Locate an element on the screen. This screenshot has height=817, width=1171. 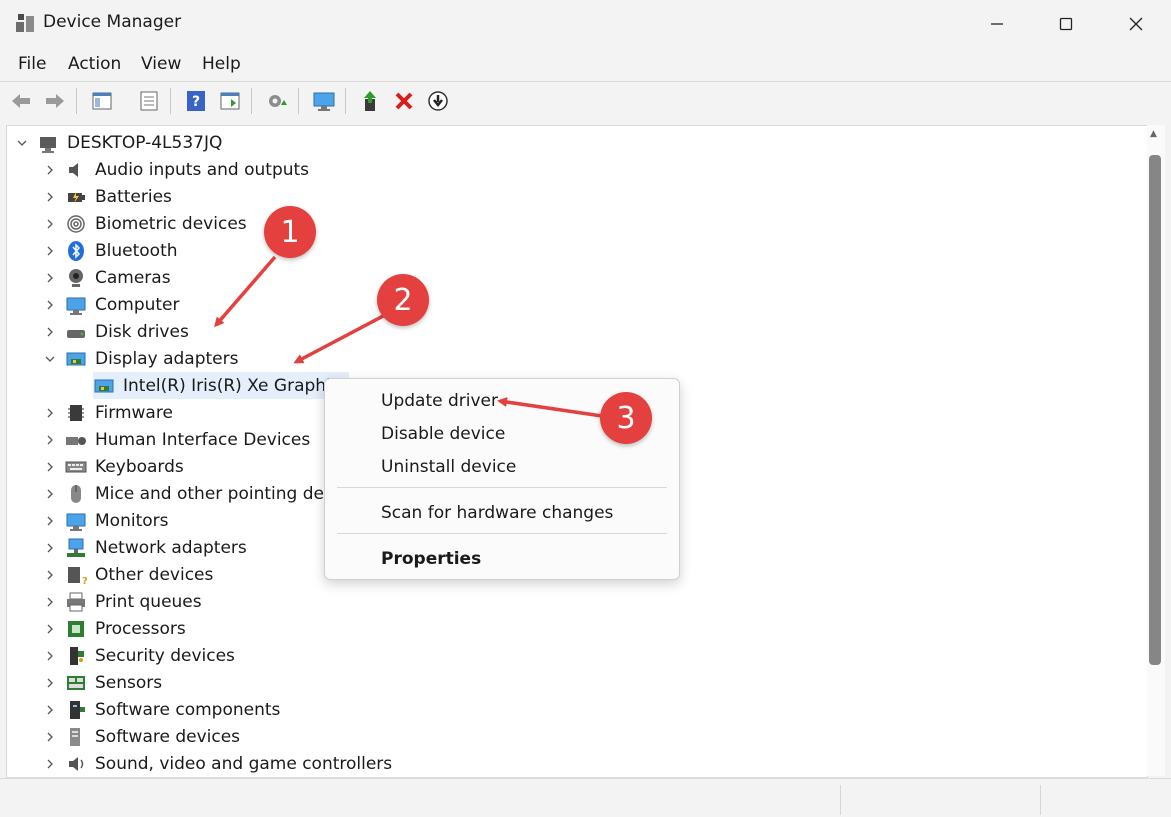
close-button is located at coordinates (1136, 24).